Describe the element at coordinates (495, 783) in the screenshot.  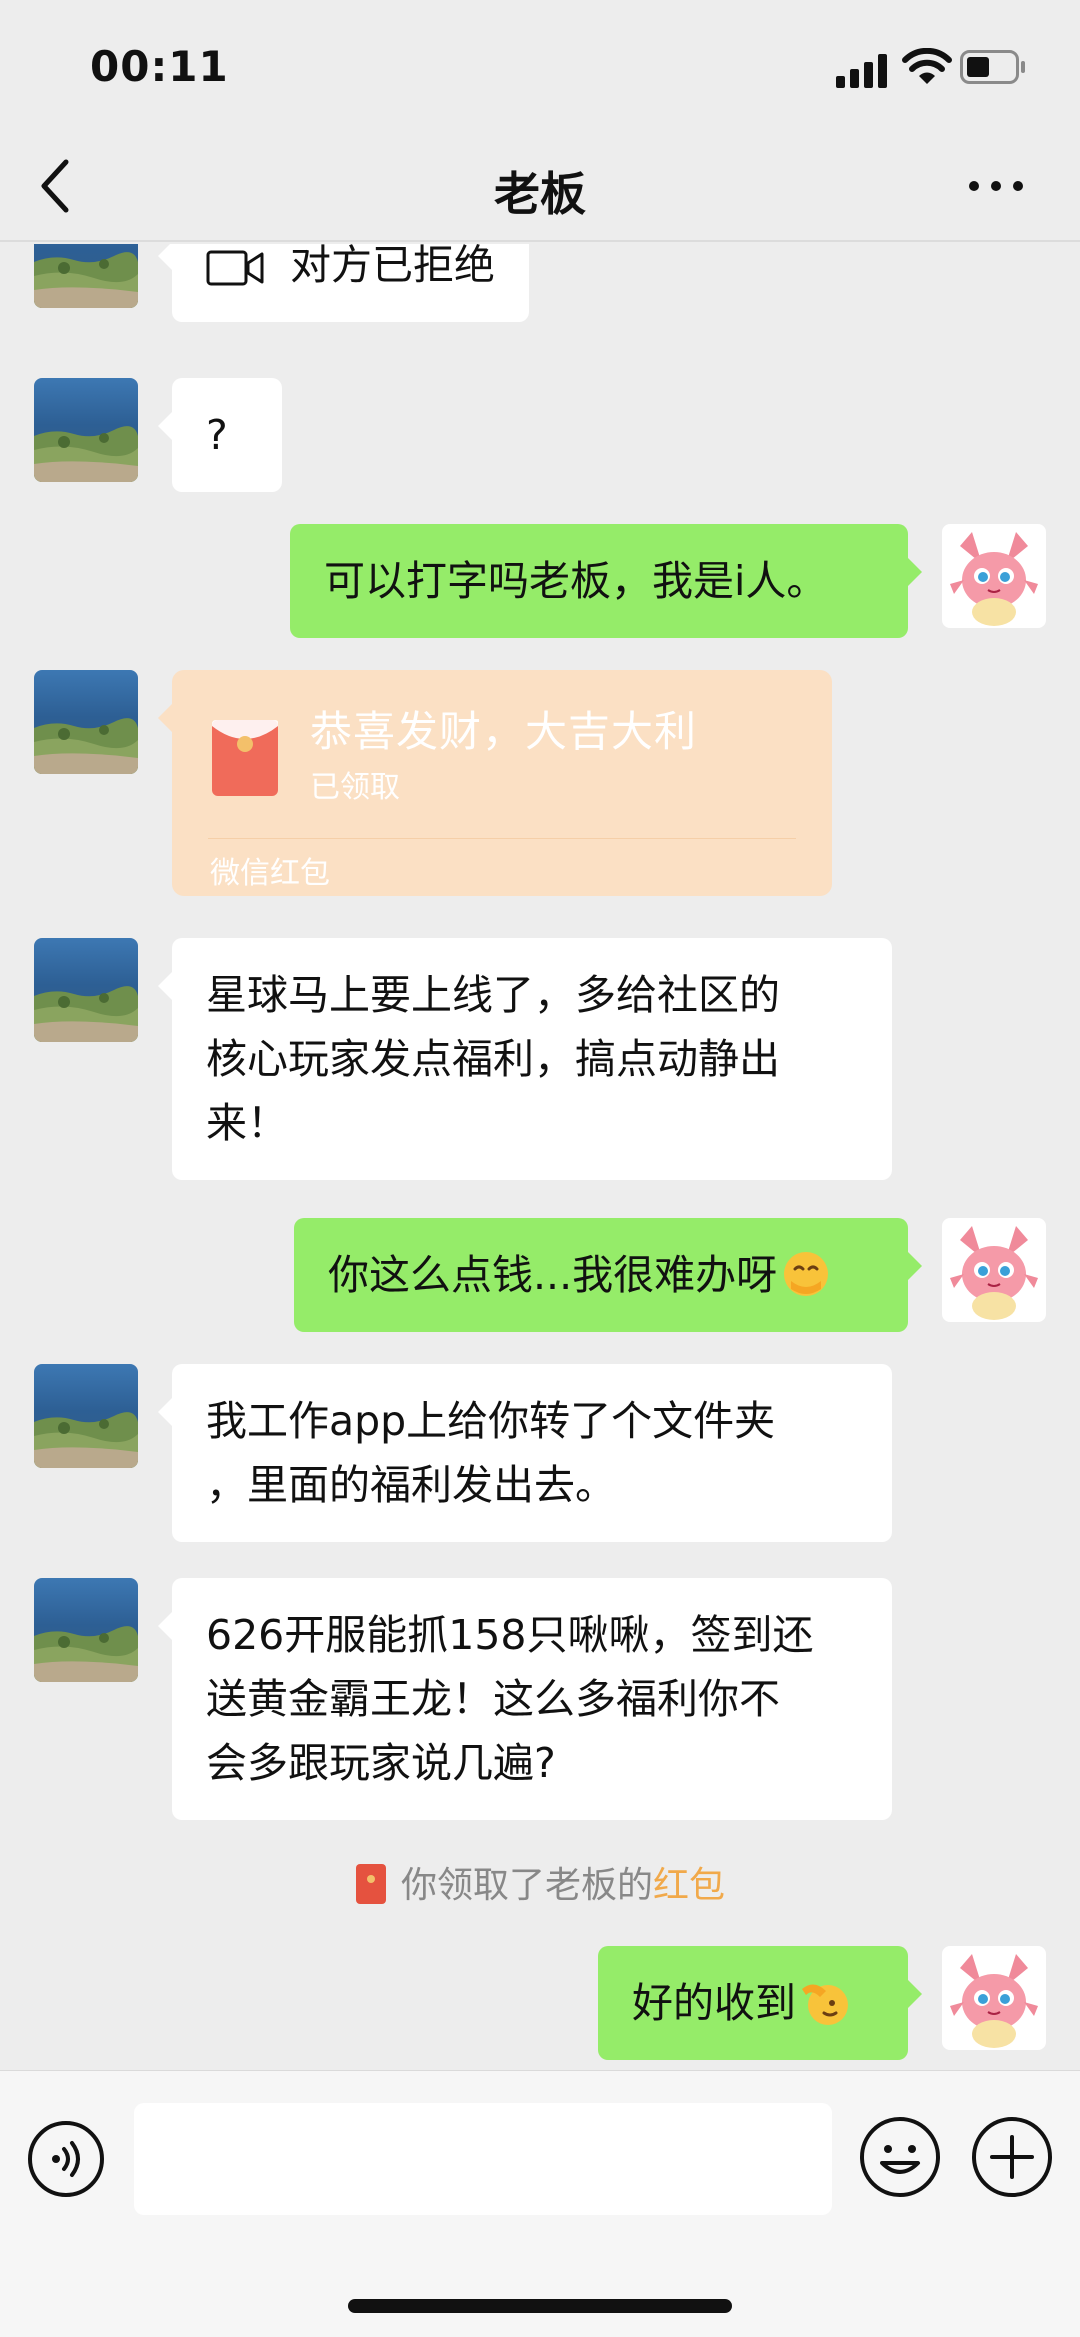
I see `red-packet-card: 恭喜发财，大吉大利 已领取 微信红包` at that location.